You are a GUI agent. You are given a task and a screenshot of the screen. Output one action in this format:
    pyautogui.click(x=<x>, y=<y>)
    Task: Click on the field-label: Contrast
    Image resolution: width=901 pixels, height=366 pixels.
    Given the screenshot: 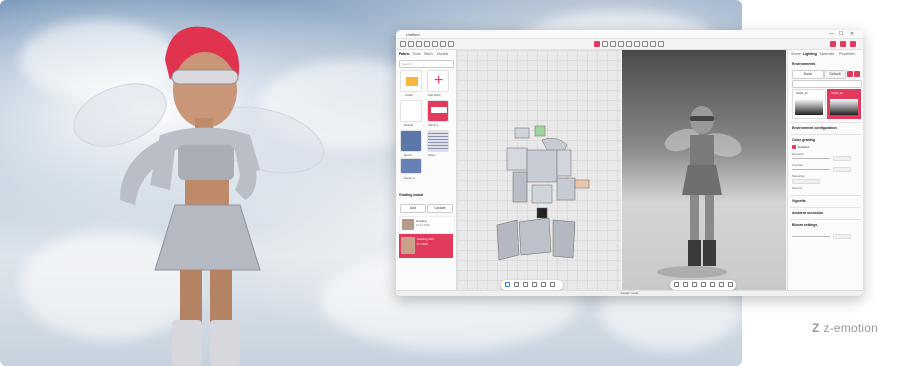 What is the action you would take?
    pyautogui.click(x=797, y=165)
    